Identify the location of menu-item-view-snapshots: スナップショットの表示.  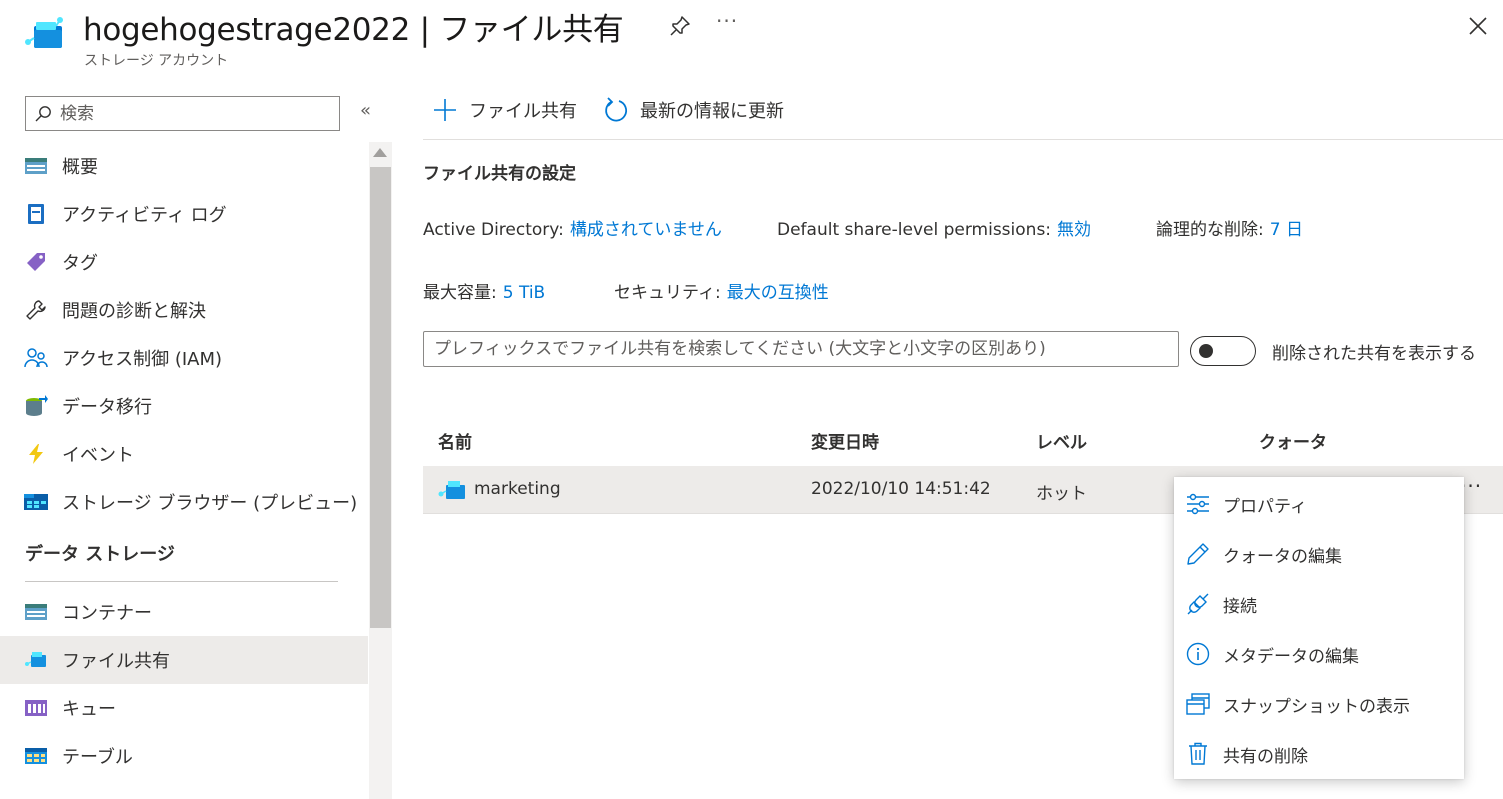
(1319, 704).